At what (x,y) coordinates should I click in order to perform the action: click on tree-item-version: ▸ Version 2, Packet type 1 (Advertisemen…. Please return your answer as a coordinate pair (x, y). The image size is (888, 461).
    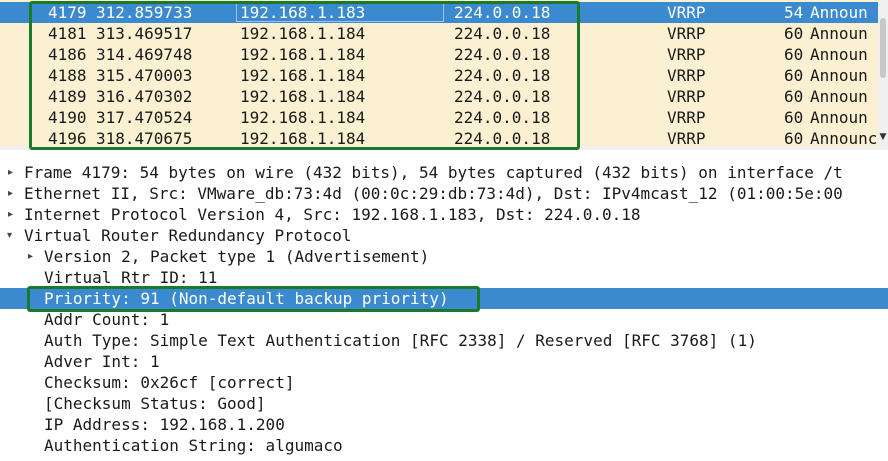
    Looking at the image, I should click on (444, 256).